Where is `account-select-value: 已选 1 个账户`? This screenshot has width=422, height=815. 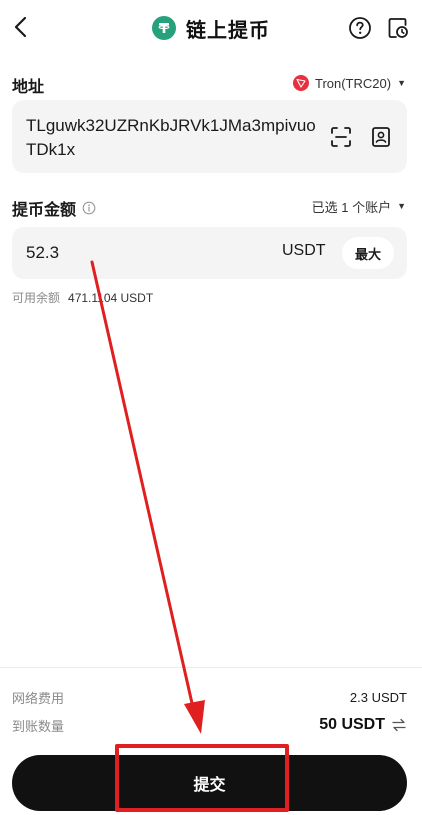
account-select-value: 已选 1 个账户 is located at coordinates (351, 207).